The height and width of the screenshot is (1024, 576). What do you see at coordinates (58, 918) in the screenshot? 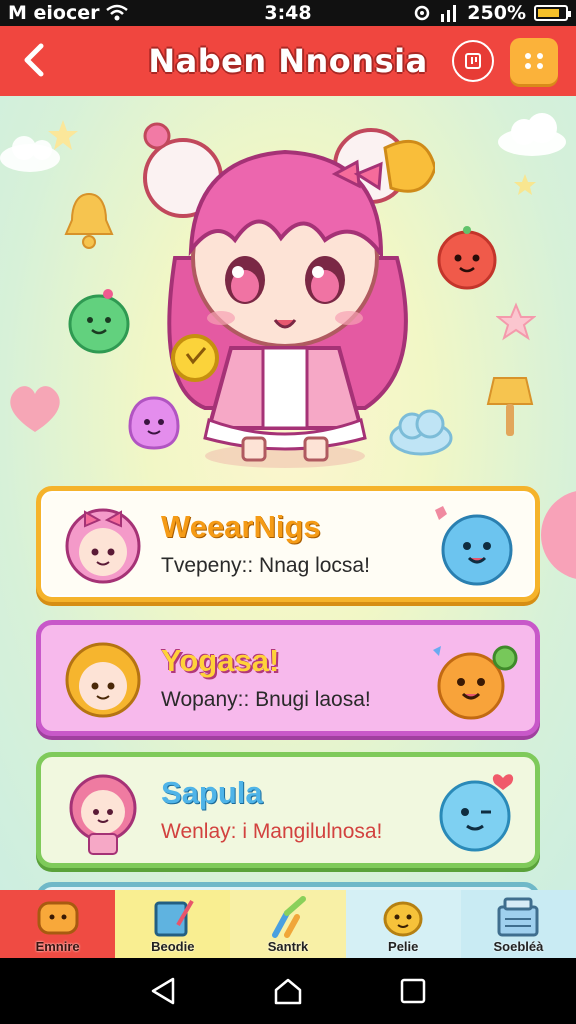
I see `smile-blob-icon` at bounding box center [58, 918].